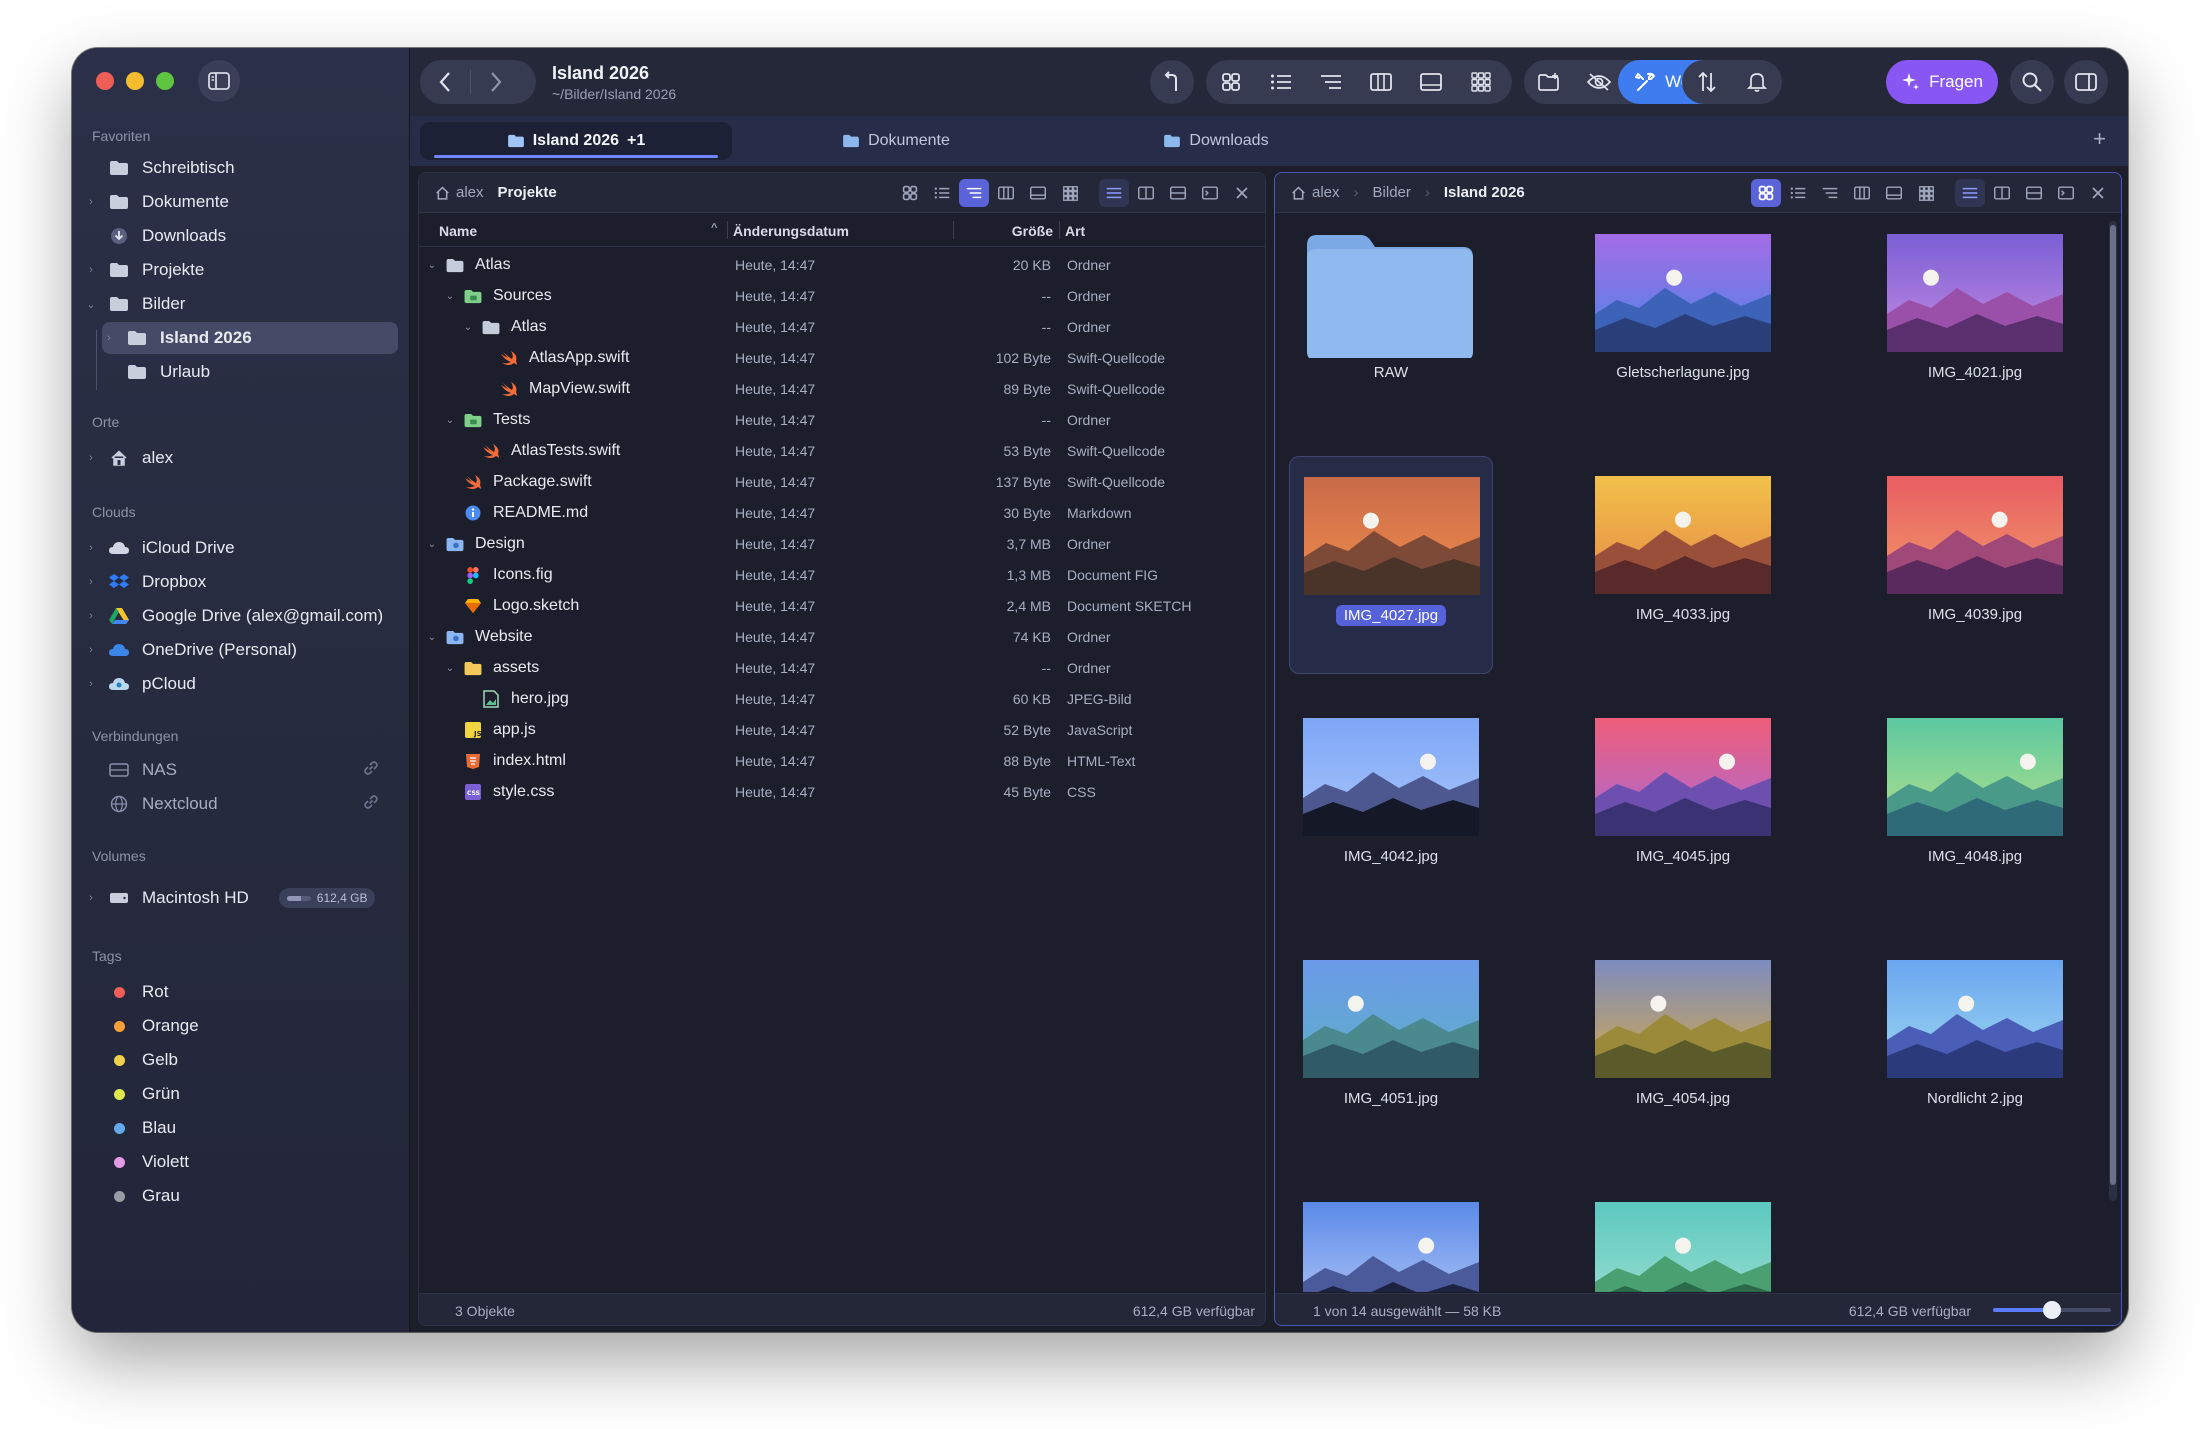 The image size is (2200, 1429). What do you see at coordinates (241, 992) in the screenshot?
I see `sidebar-tag-0: Rot` at bounding box center [241, 992].